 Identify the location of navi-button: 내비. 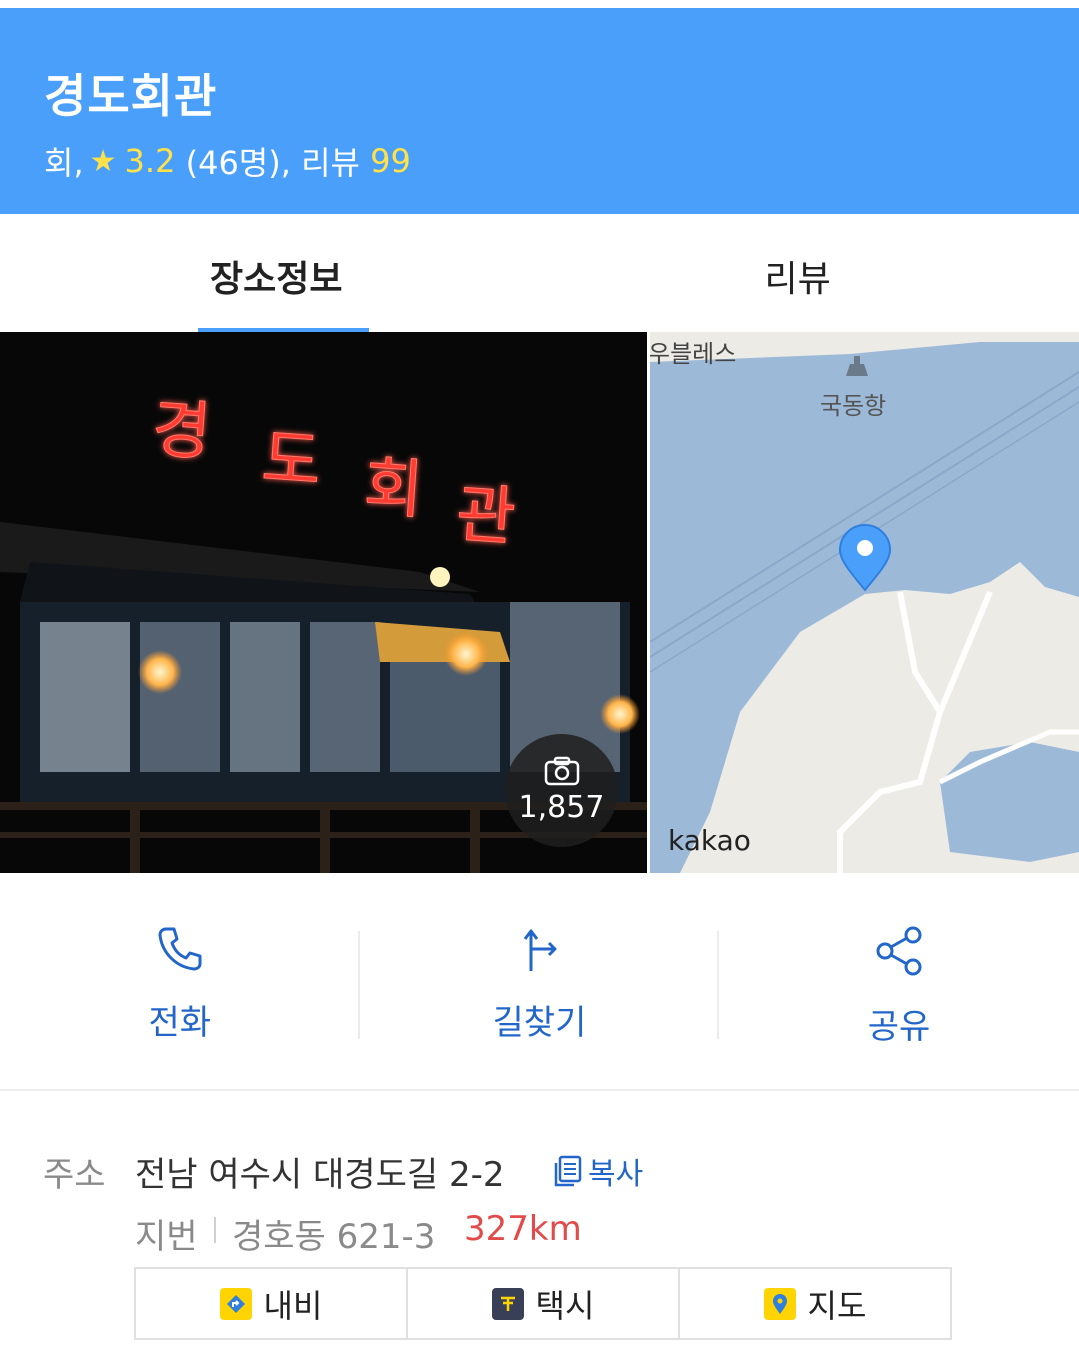
(272, 1303).